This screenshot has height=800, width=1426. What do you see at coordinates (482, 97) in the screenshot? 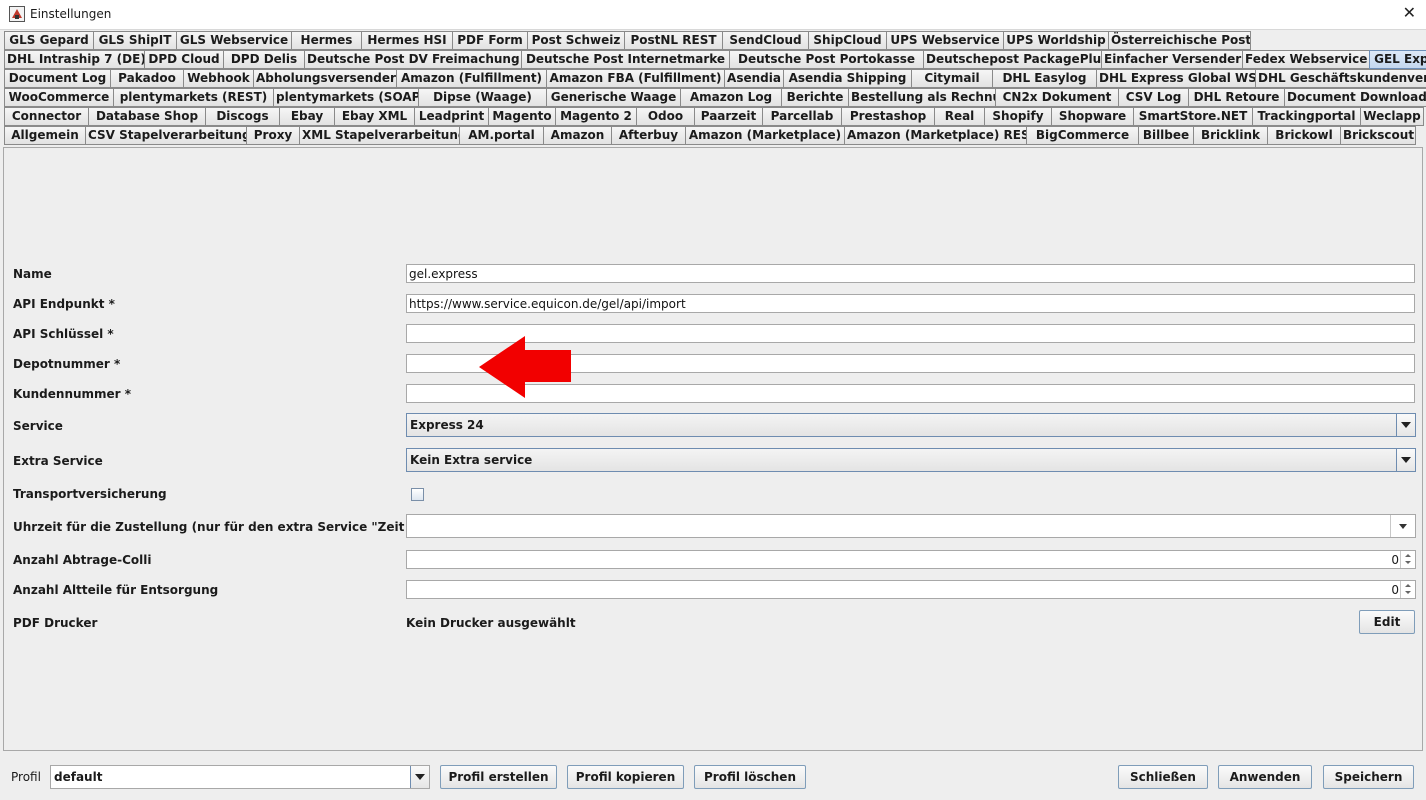
I see `tab-dipse-waage: Dipse (Waage)` at bounding box center [482, 97].